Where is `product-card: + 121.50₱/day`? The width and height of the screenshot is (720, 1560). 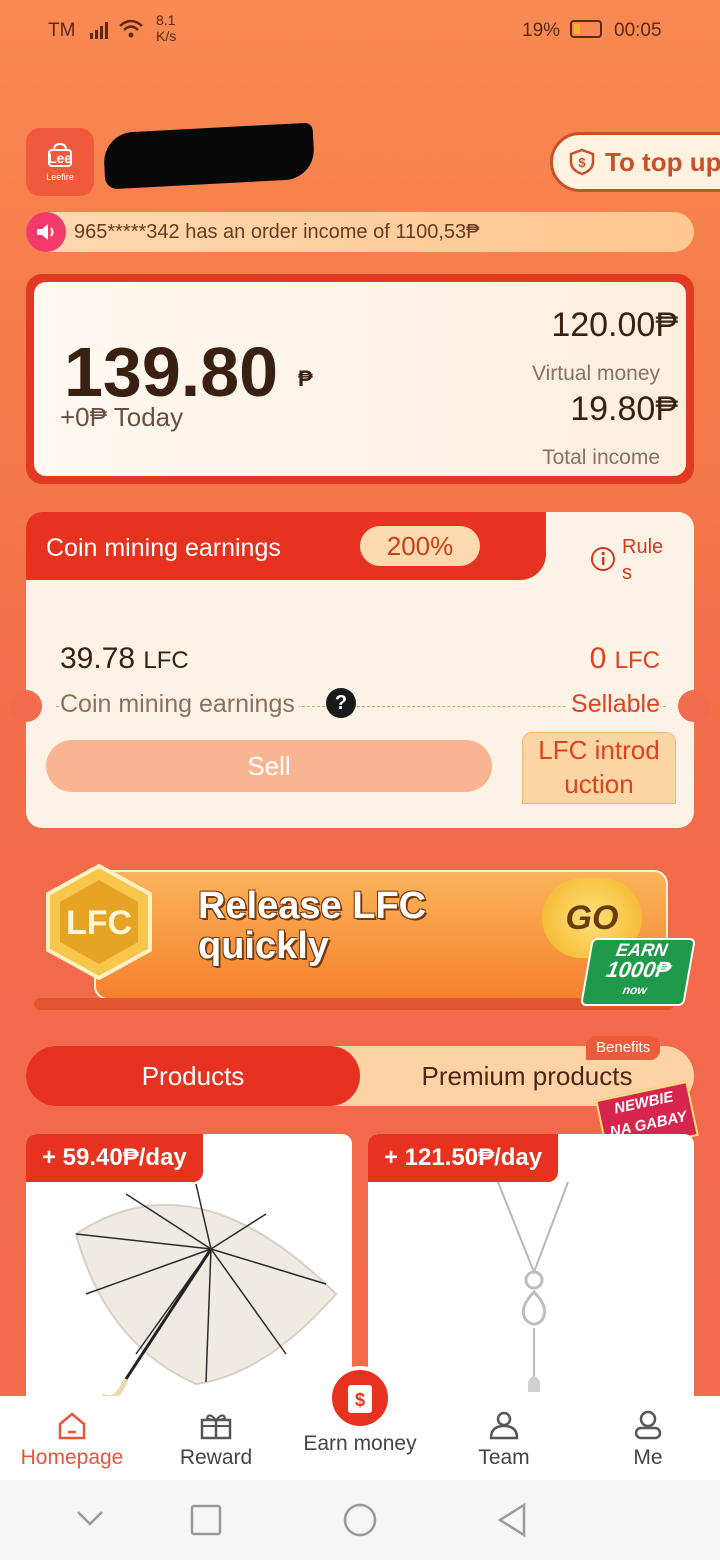 product-card: + 121.50₱/day is located at coordinates (531, 1269).